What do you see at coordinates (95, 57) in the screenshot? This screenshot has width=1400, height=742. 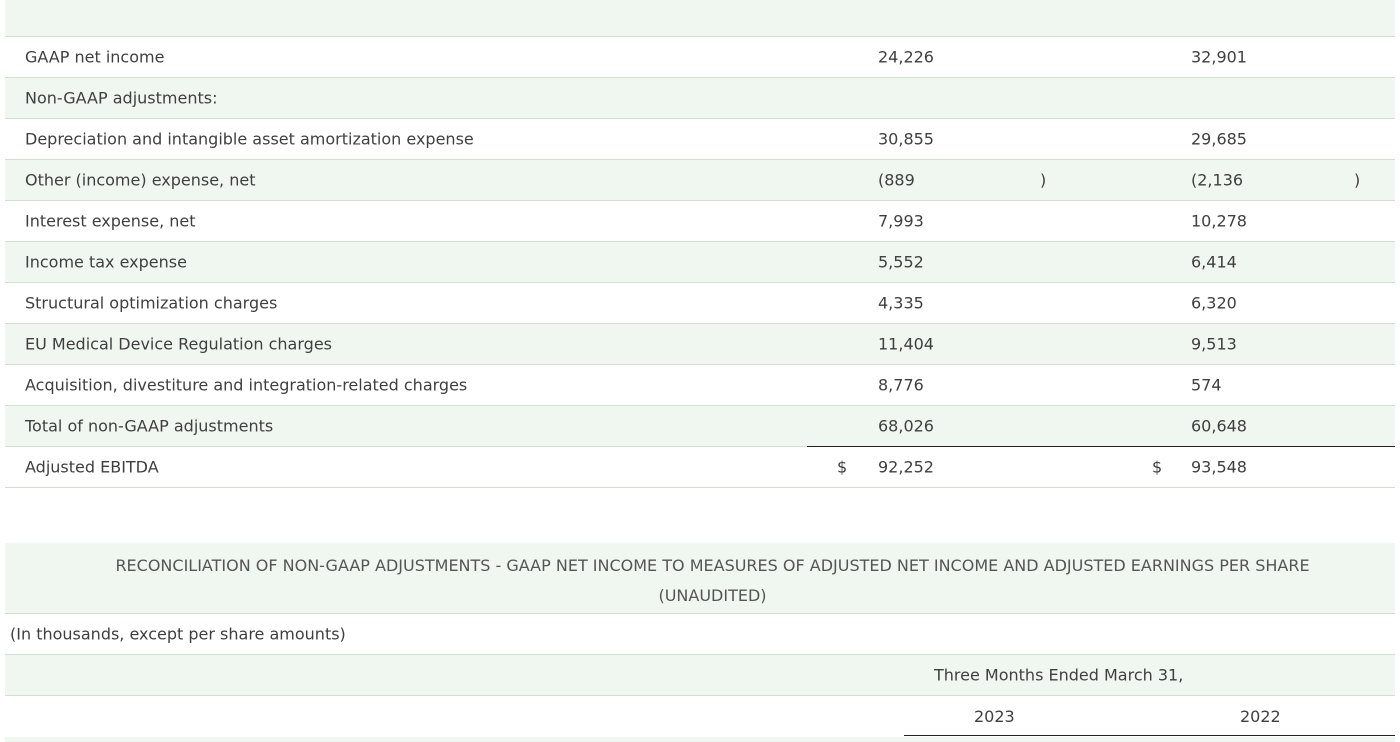 I see `row-label: GAAP net income` at bounding box center [95, 57].